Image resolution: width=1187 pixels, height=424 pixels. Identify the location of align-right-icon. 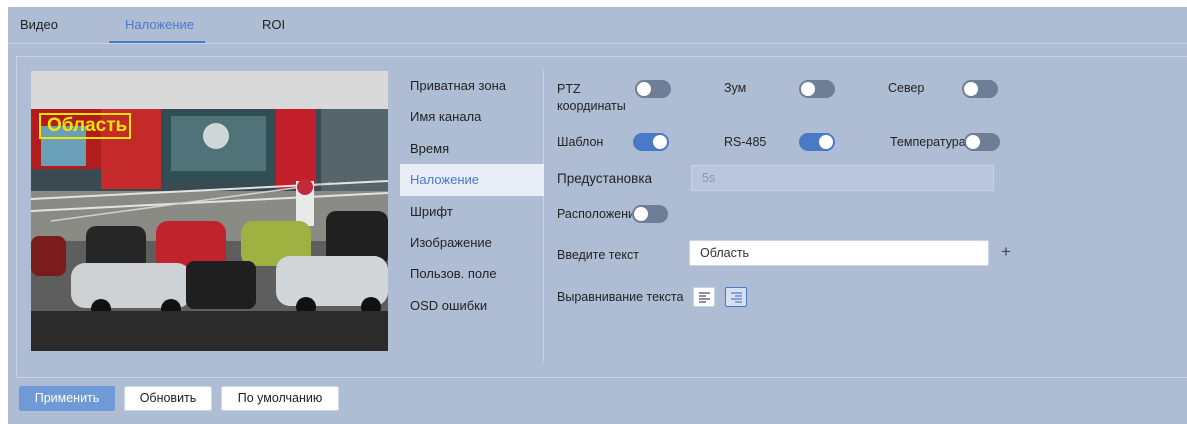
(736, 297).